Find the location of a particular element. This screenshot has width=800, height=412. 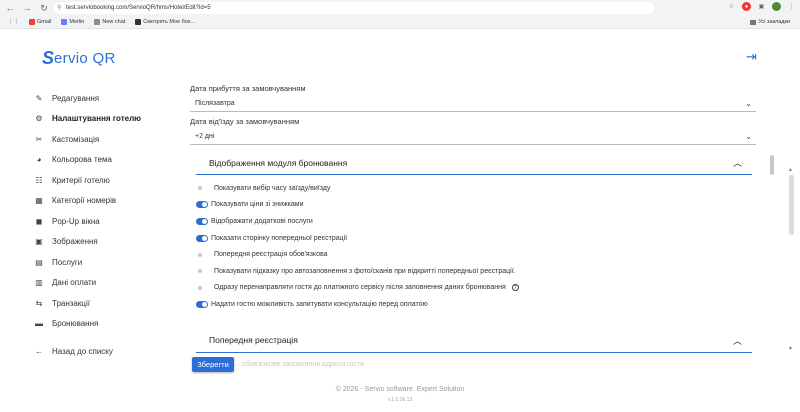

sidebar-item-images: ▣ Зображення is located at coordinates (104, 242).